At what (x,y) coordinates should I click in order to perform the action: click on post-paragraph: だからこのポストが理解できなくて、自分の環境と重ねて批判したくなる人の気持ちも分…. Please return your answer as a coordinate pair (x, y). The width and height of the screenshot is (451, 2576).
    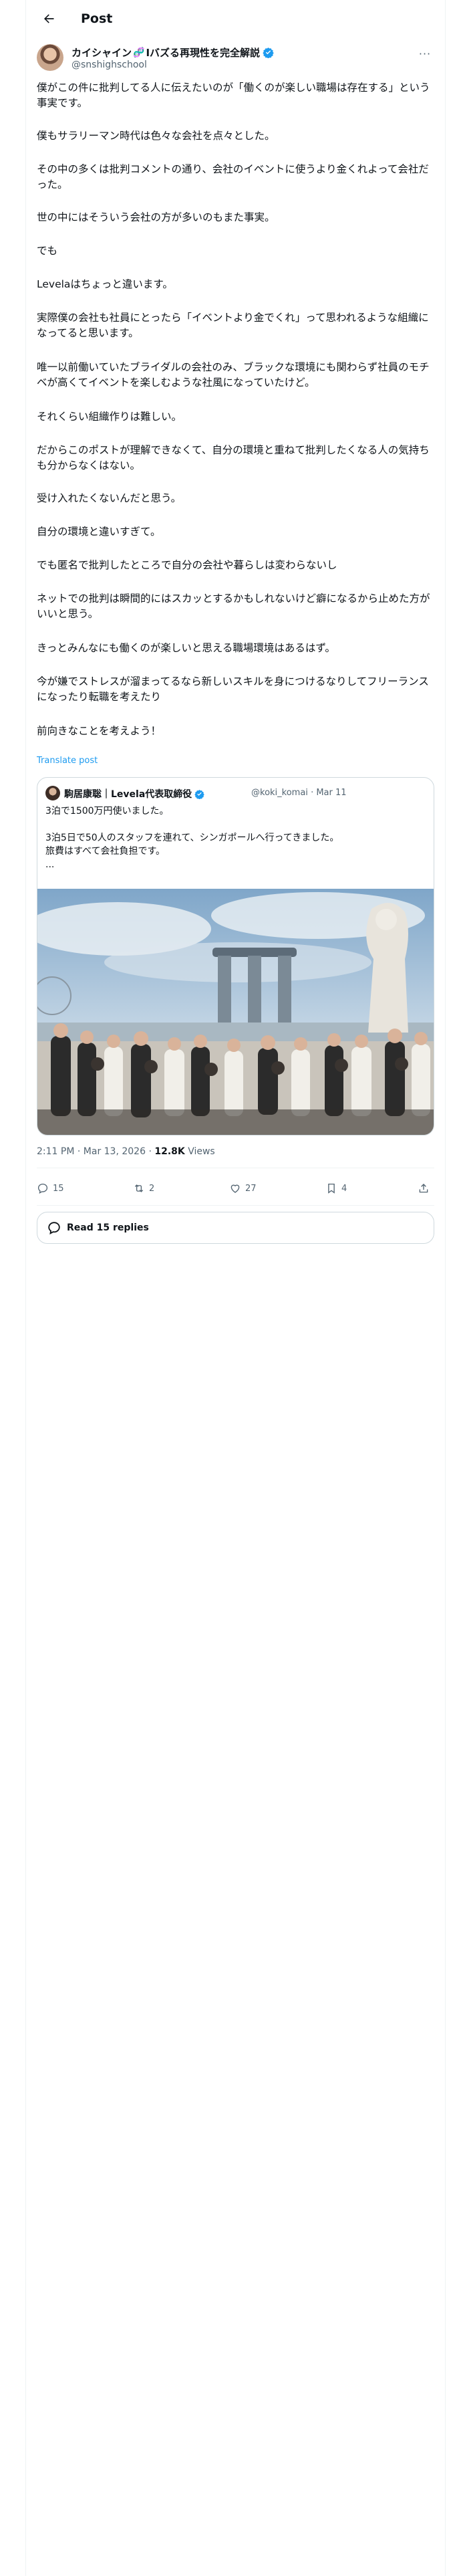
    Looking at the image, I should click on (233, 457).